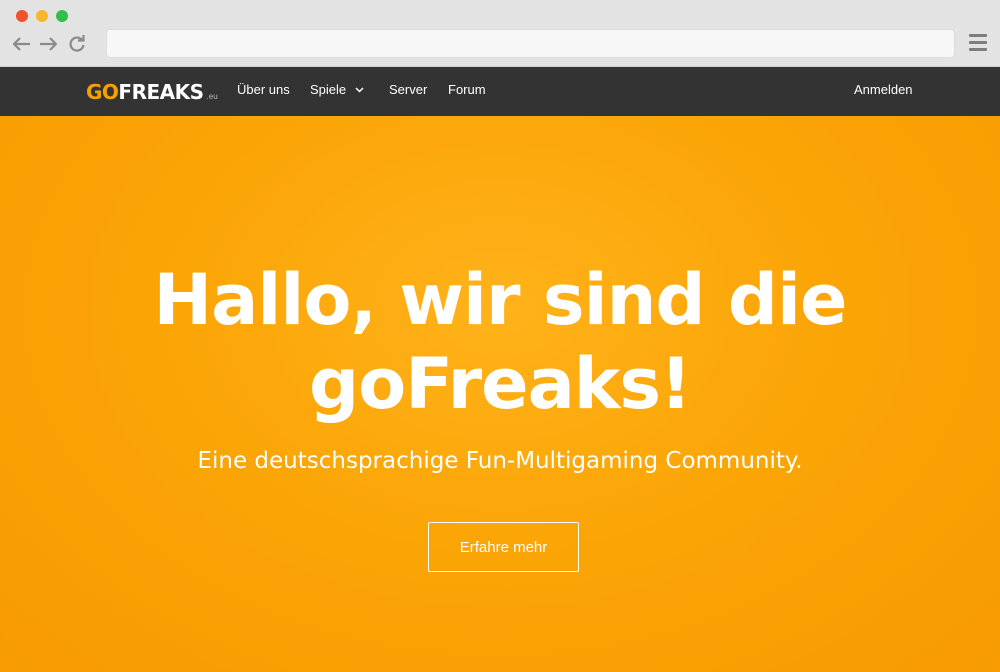  I want to click on site-logo: GO FREAKS .eu, so click(152, 92).